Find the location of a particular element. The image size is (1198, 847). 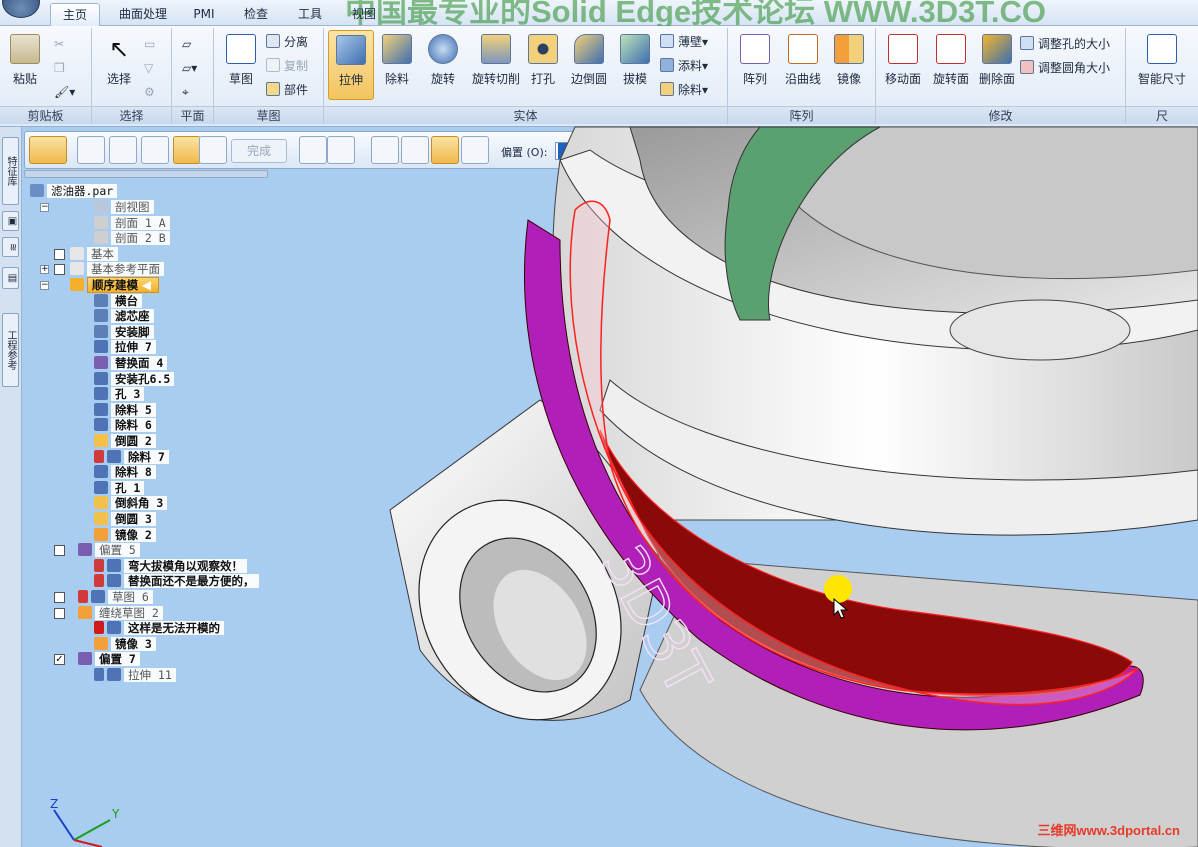

tree-item-label: 拉伸 7 is located at coordinates (133, 347).